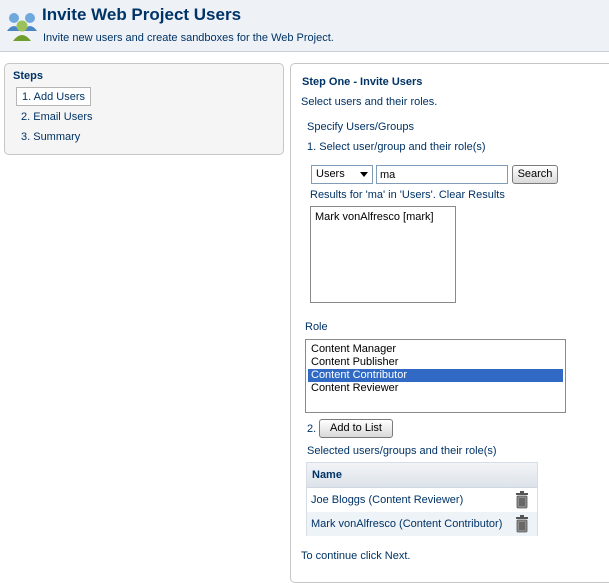 This screenshot has width=609, height=583. I want to click on step-summary: 3. Summary, so click(50, 137).